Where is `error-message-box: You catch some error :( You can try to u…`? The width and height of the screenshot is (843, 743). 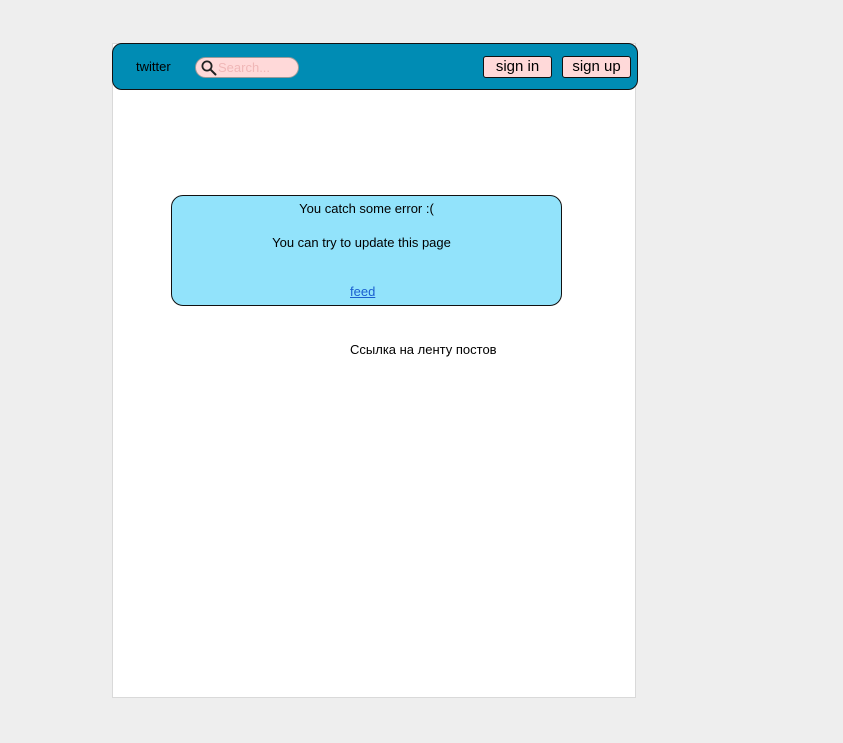 error-message-box: You catch some error :( You can try to u… is located at coordinates (366, 250).